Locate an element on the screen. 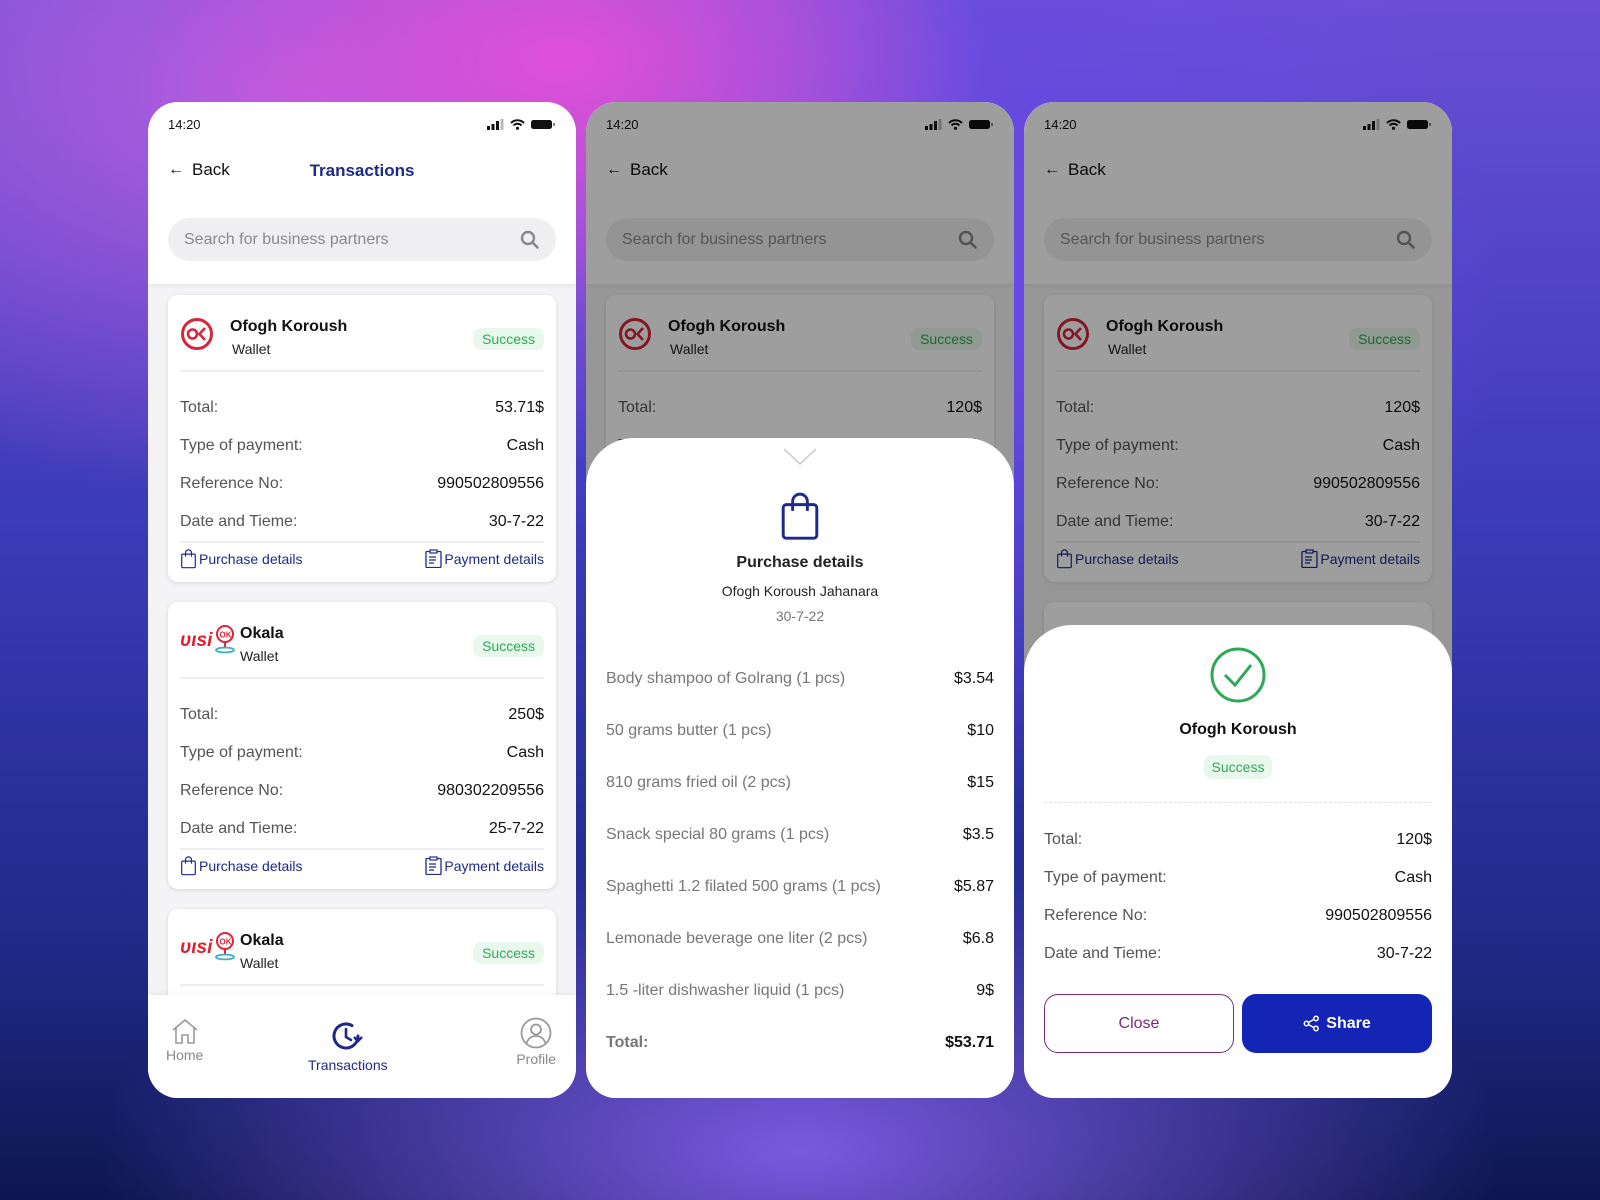 Image resolution: width=1600 pixels, height=1200 pixels. merchant-name: Okala is located at coordinates (262, 940).